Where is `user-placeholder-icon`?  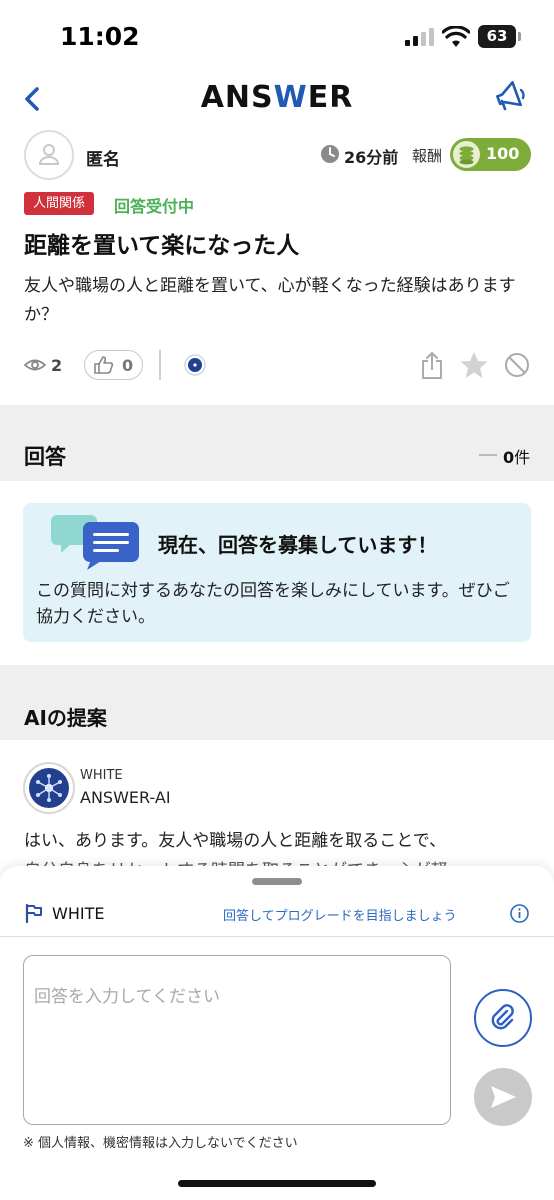
user-placeholder-icon is located at coordinates (49, 154).